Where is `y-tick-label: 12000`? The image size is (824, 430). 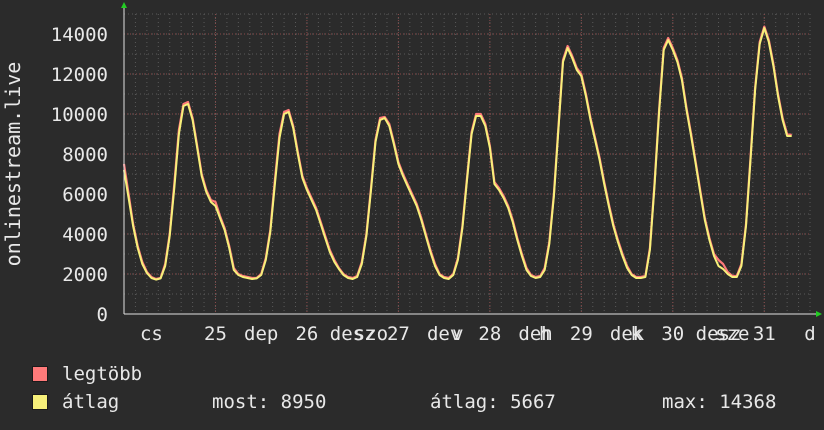 y-tick-label: 12000 is located at coordinates (79, 75).